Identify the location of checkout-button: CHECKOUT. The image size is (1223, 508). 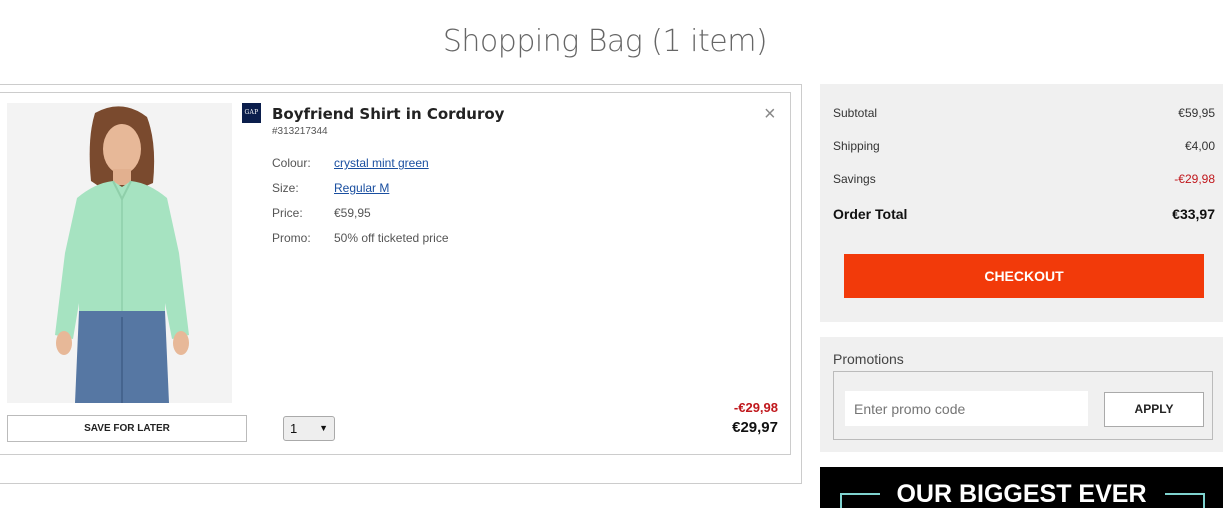
(1024, 276).